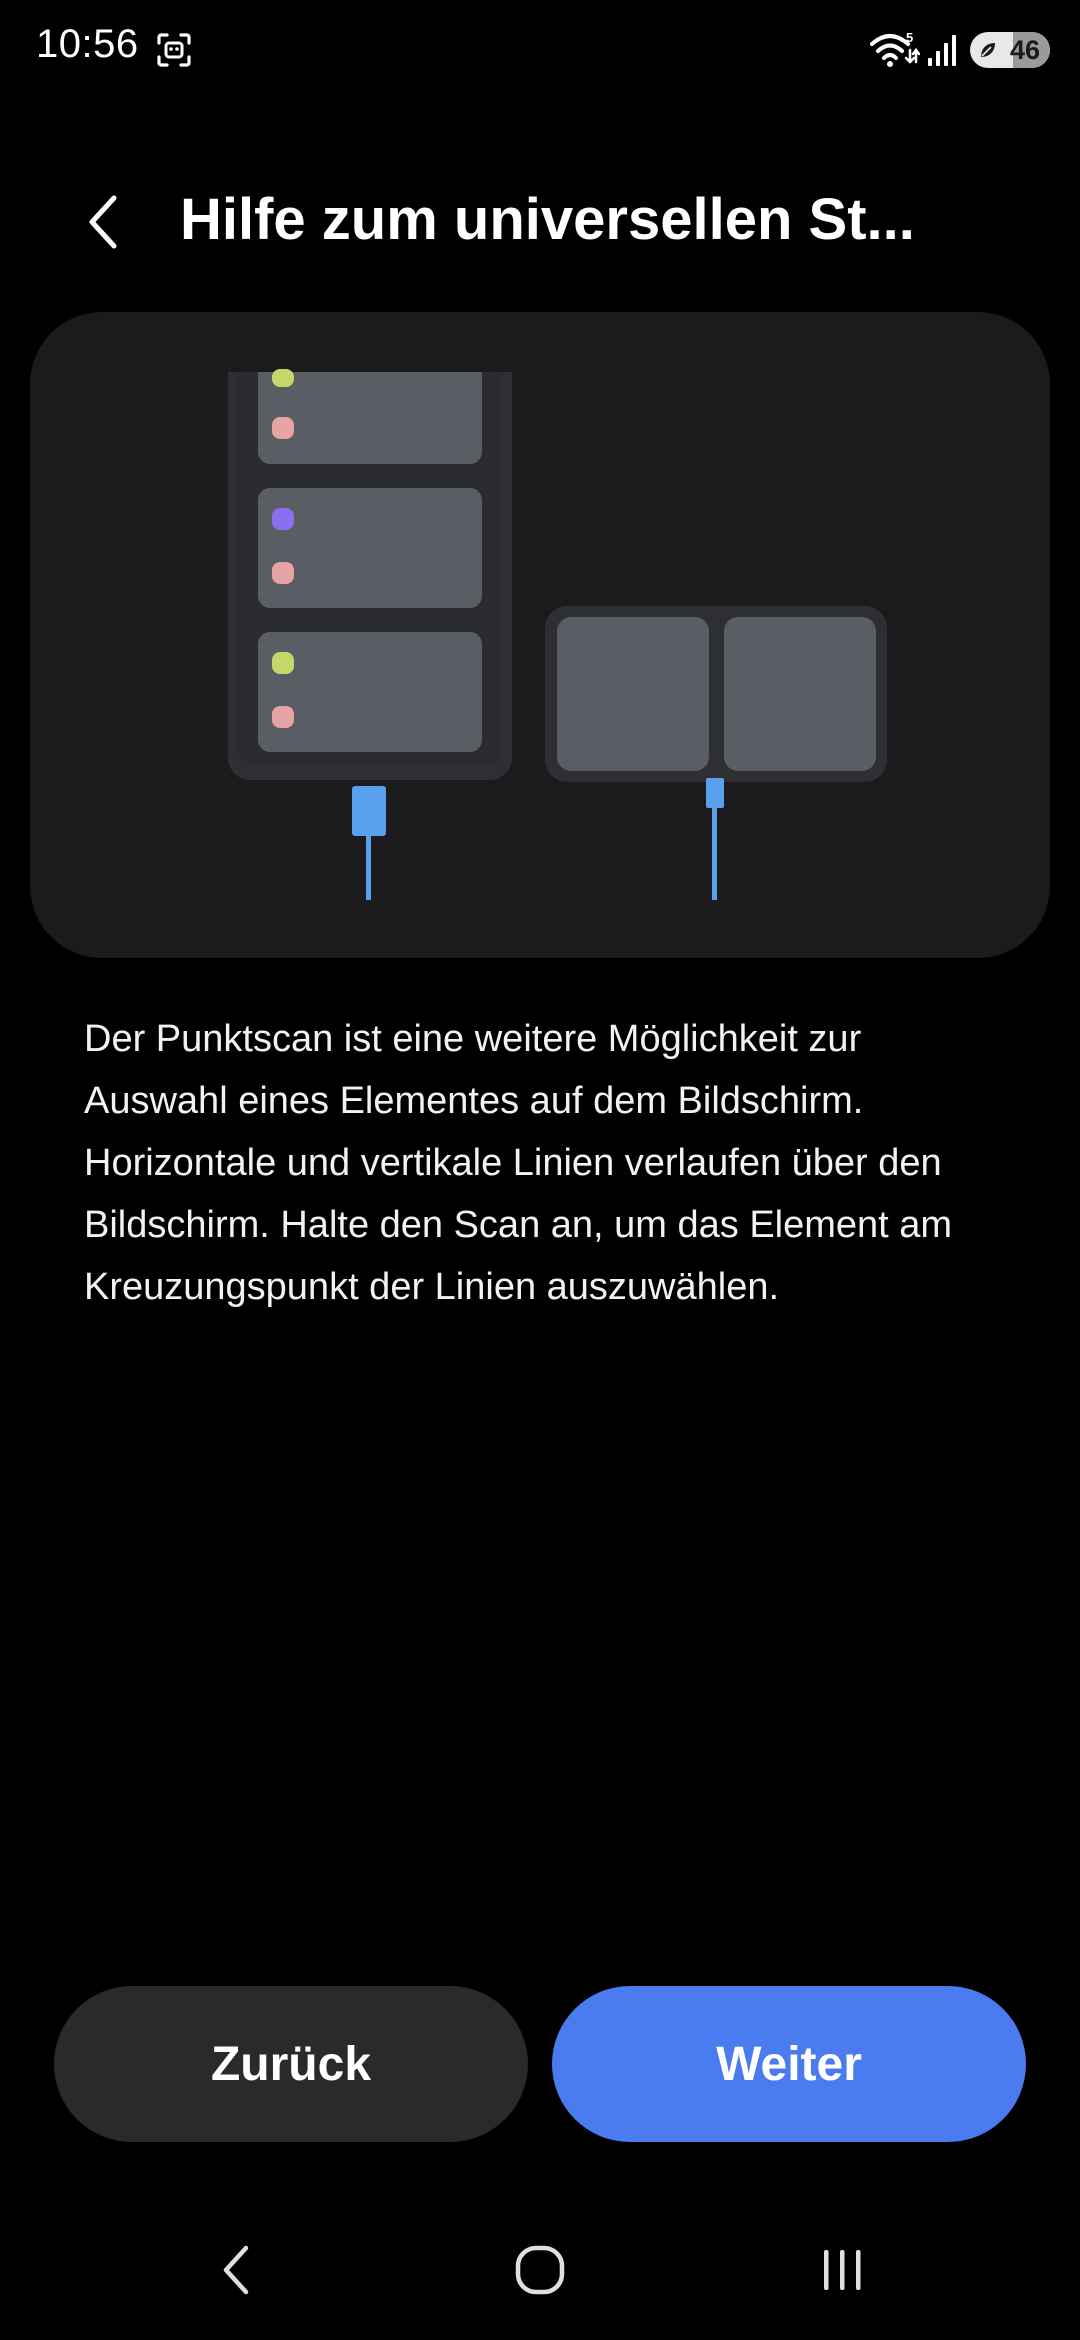 This screenshot has height=2340, width=1080. I want to click on network-superscript: 5, so click(909, 37).